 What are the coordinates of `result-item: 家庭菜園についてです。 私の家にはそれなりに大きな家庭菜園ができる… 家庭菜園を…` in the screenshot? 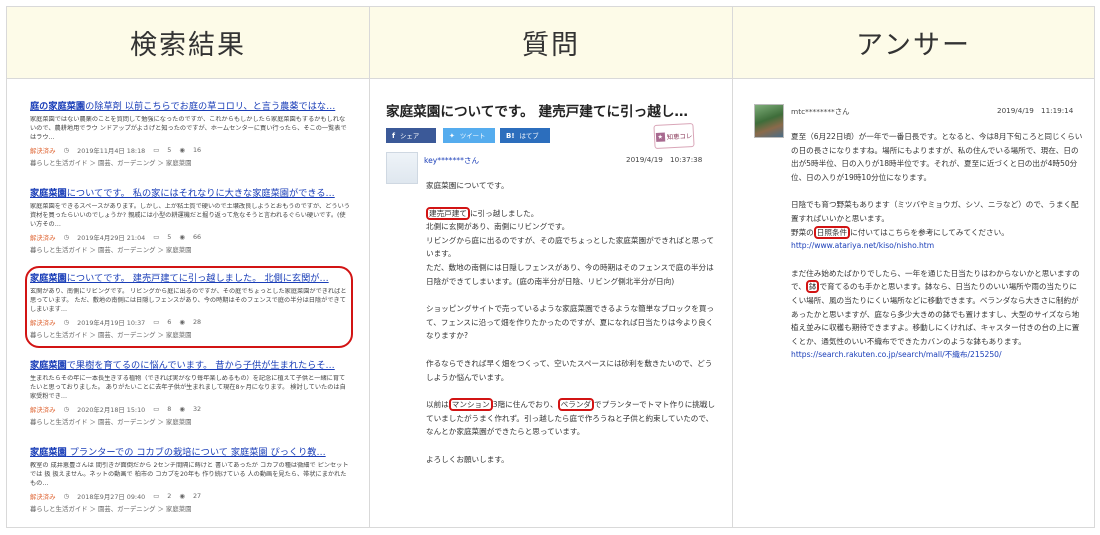 It's located at (190, 229).